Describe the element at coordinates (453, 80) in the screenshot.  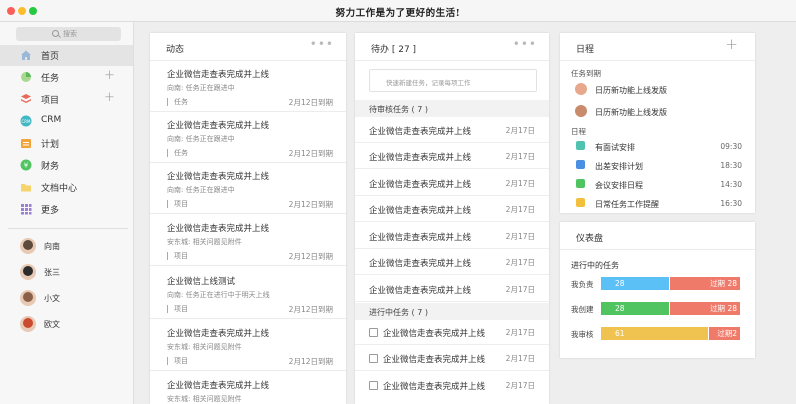
I see `quick-task-input: 快速新建任务，记录每项工作` at that location.